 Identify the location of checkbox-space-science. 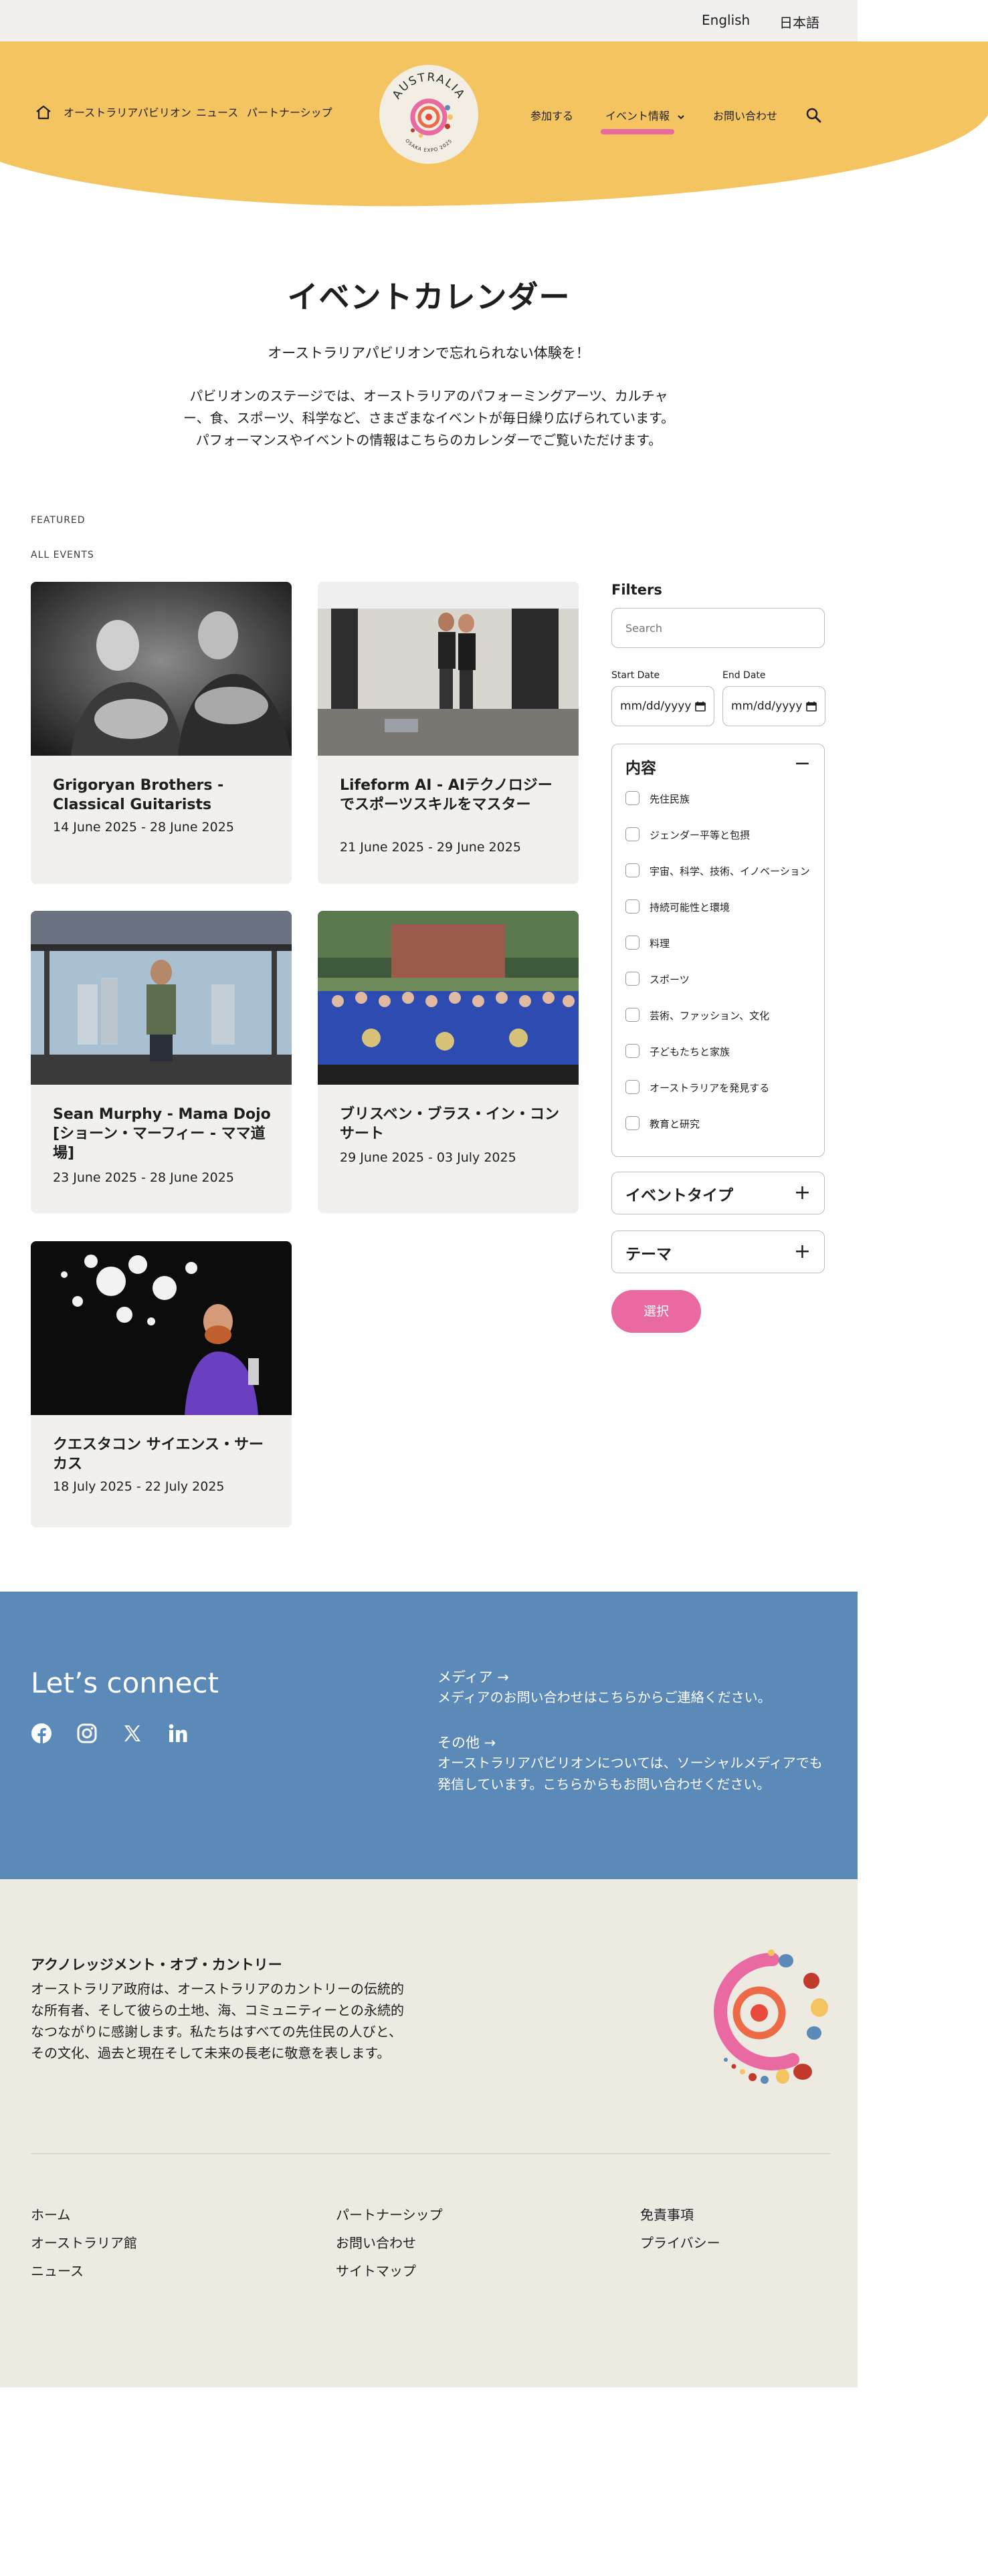
(632, 870).